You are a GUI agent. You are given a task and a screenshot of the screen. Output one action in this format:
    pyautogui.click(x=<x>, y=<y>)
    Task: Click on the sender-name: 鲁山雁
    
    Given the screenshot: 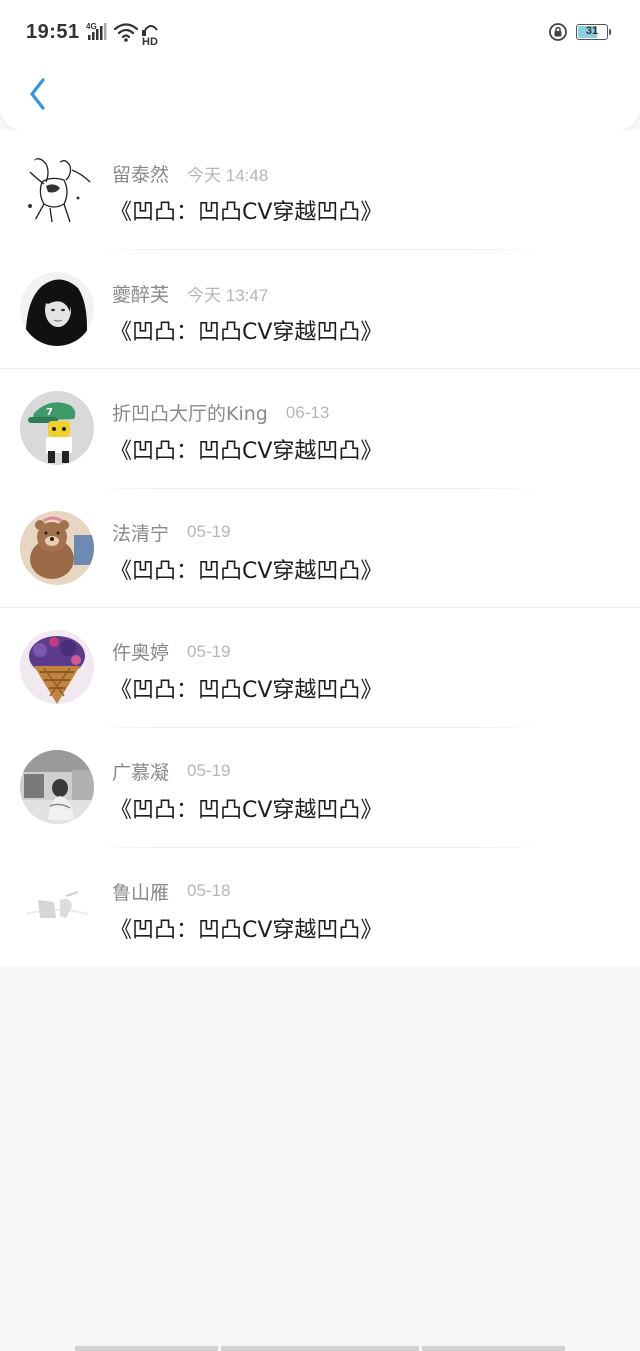 What is the action you would take?
    pyautogui.click(x=141, y=892)
    